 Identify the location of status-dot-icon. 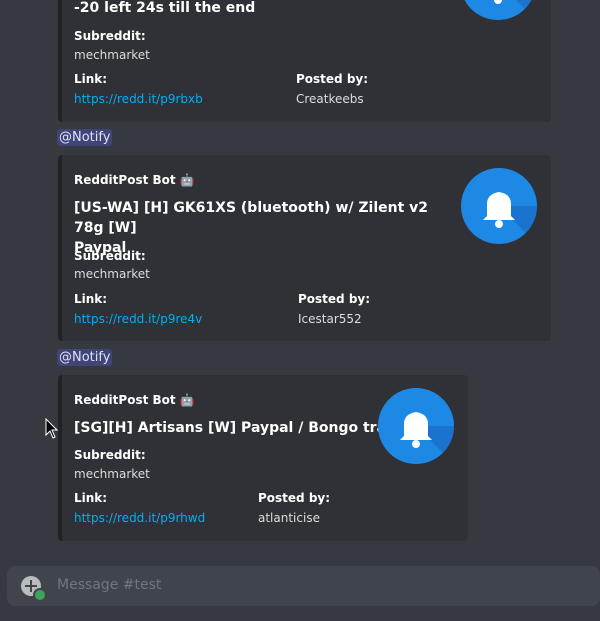
(40, 595).